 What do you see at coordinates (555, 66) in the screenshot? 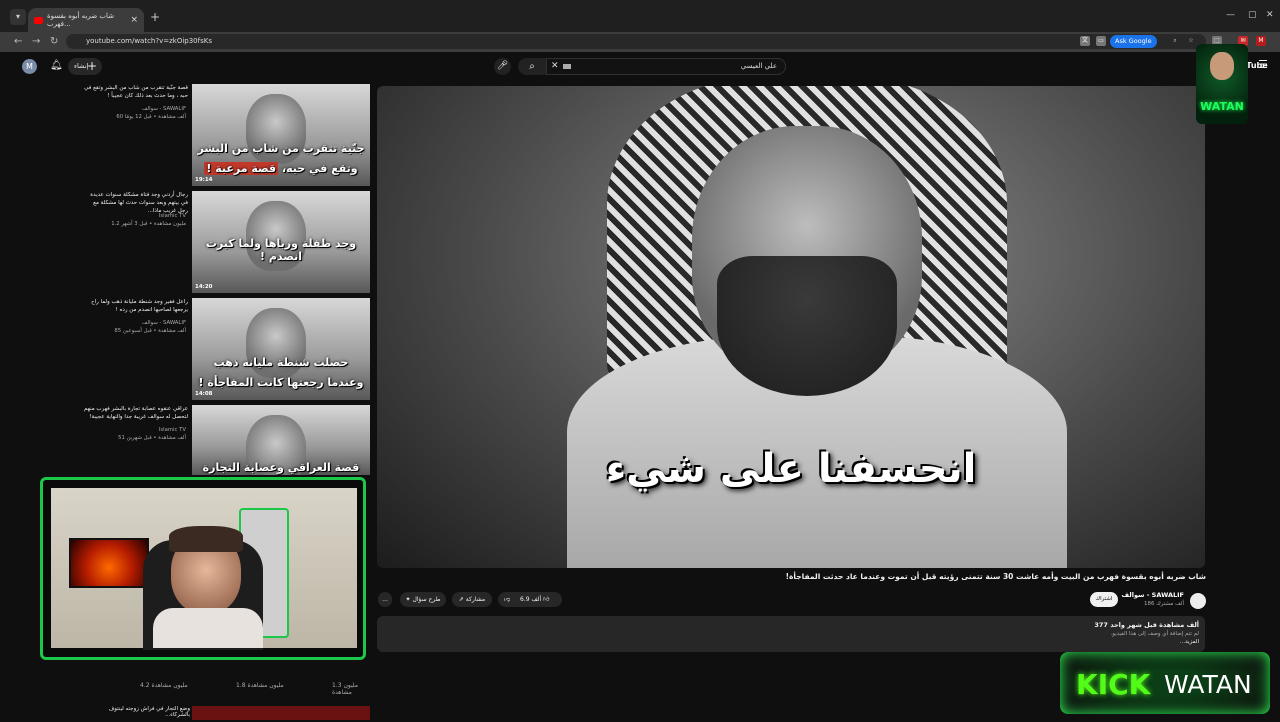
I see `clear-search-icon: ✕` at bounding box center [555, 66].